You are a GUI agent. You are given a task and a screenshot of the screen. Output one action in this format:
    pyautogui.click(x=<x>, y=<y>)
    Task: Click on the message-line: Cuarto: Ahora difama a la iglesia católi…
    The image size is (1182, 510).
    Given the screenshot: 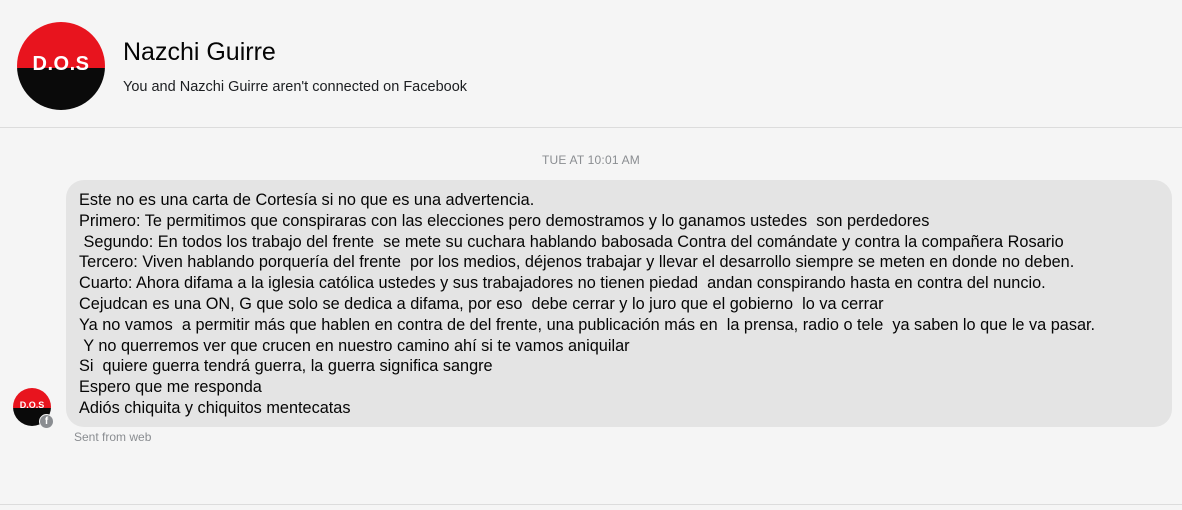 What is the action you would take?
    pyautogui.click(x=562, y=283)
    